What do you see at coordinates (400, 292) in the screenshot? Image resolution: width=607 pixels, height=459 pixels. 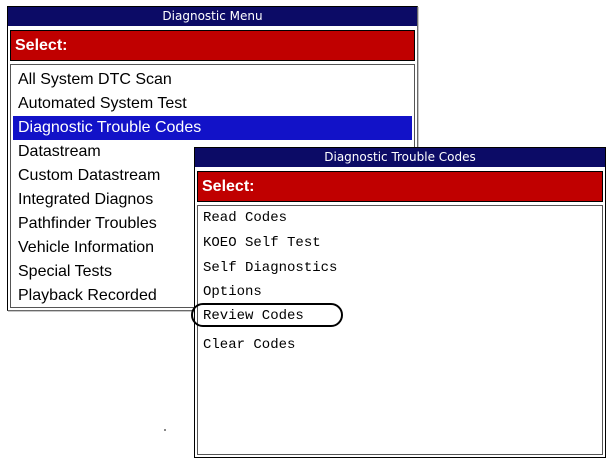 I see `dtc-item-options: Options` at bounding box center [400, 292].